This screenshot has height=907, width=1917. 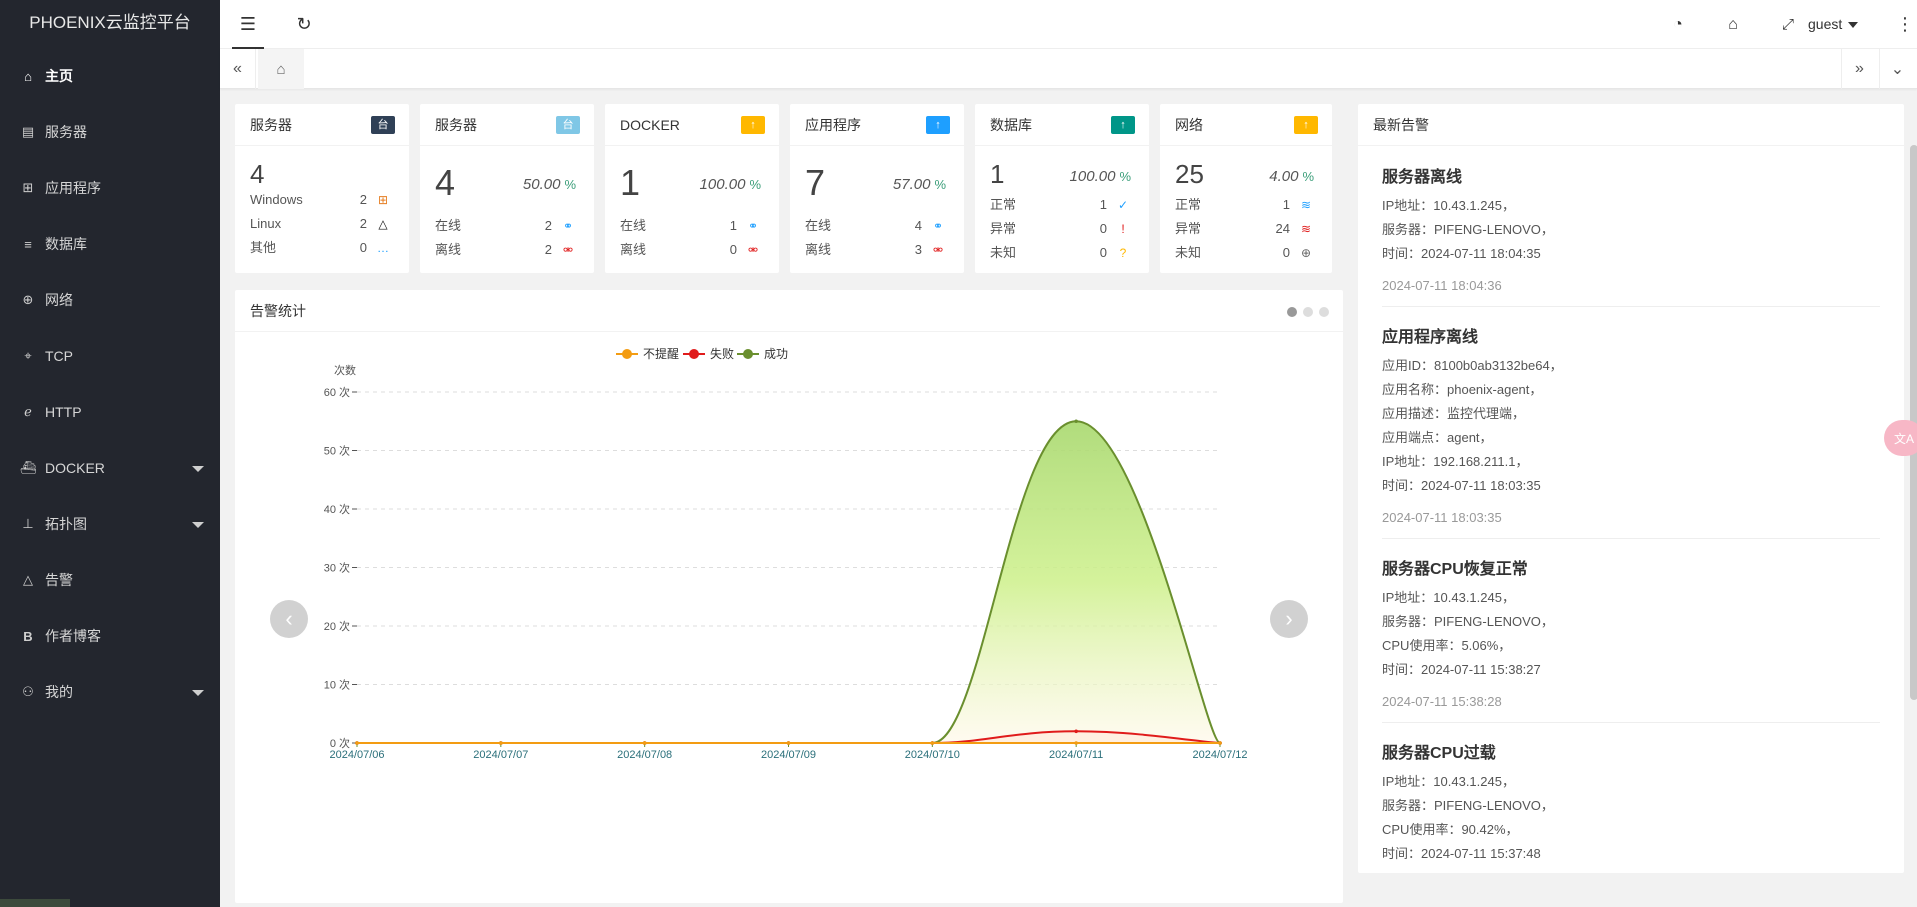 I want to click on double-left-icon: «, so click(x=237, y=68).